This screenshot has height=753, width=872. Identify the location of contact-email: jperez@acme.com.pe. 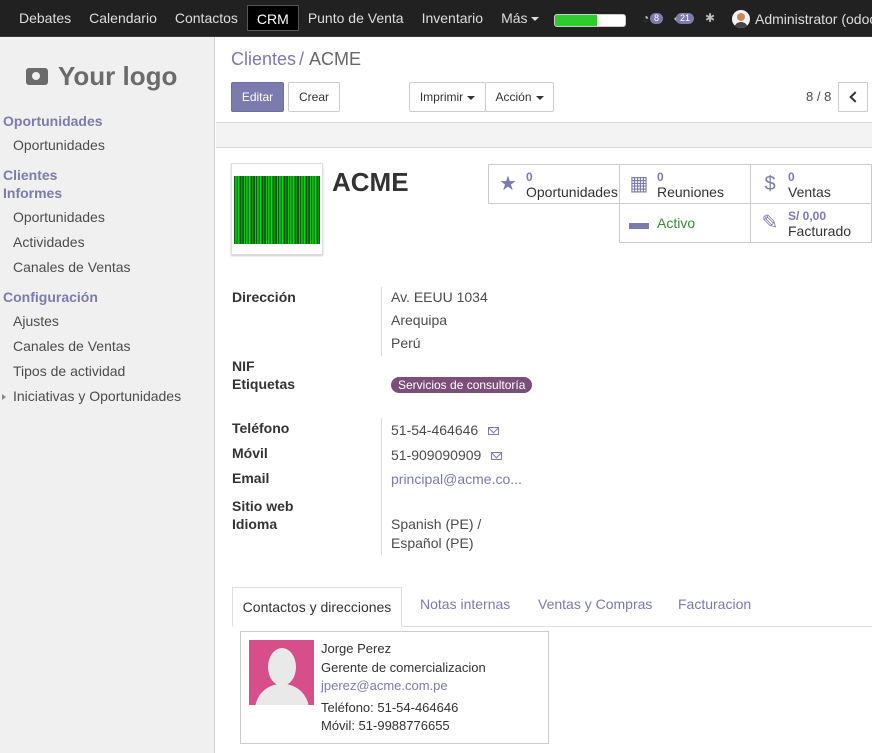
(384, 685).